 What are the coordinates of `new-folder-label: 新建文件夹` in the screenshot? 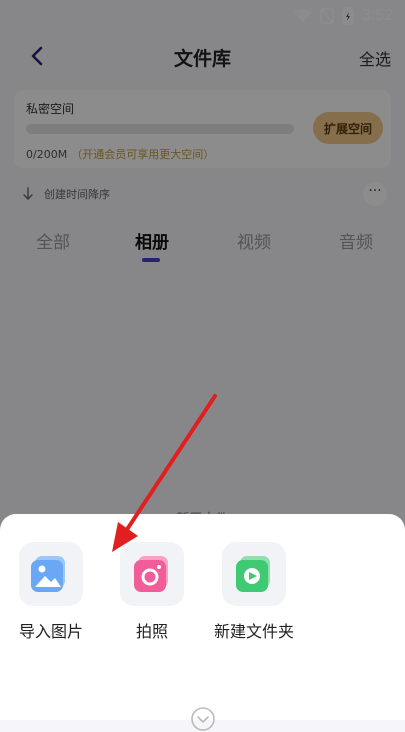 It's located at (253, 631).